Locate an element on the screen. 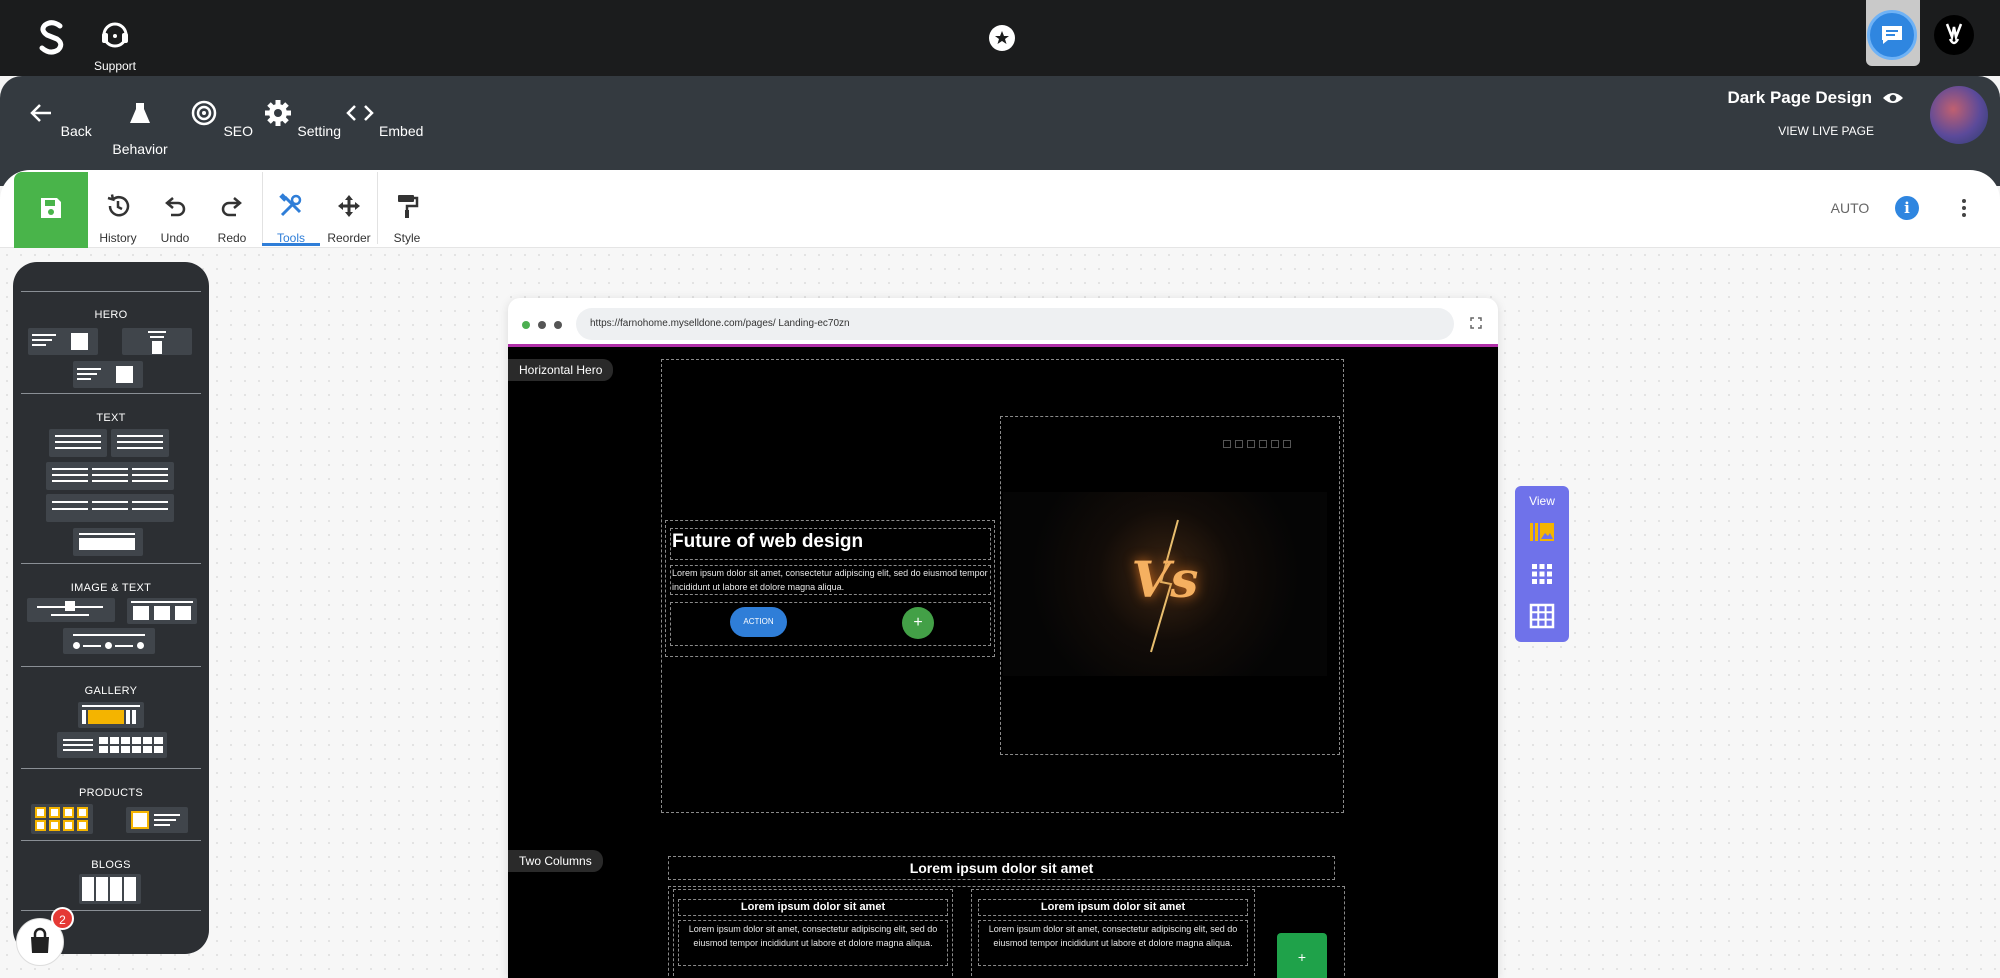  view-mode-panel: View is located at coordinates (1542, 564).